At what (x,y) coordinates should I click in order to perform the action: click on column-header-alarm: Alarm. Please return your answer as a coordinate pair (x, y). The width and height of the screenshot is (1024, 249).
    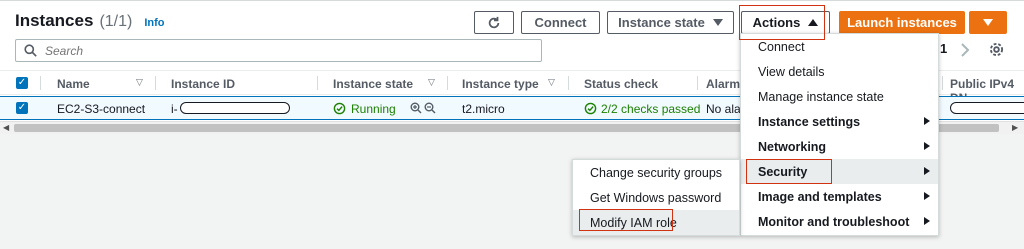
    Looking at the image, I should click on (723, 84).